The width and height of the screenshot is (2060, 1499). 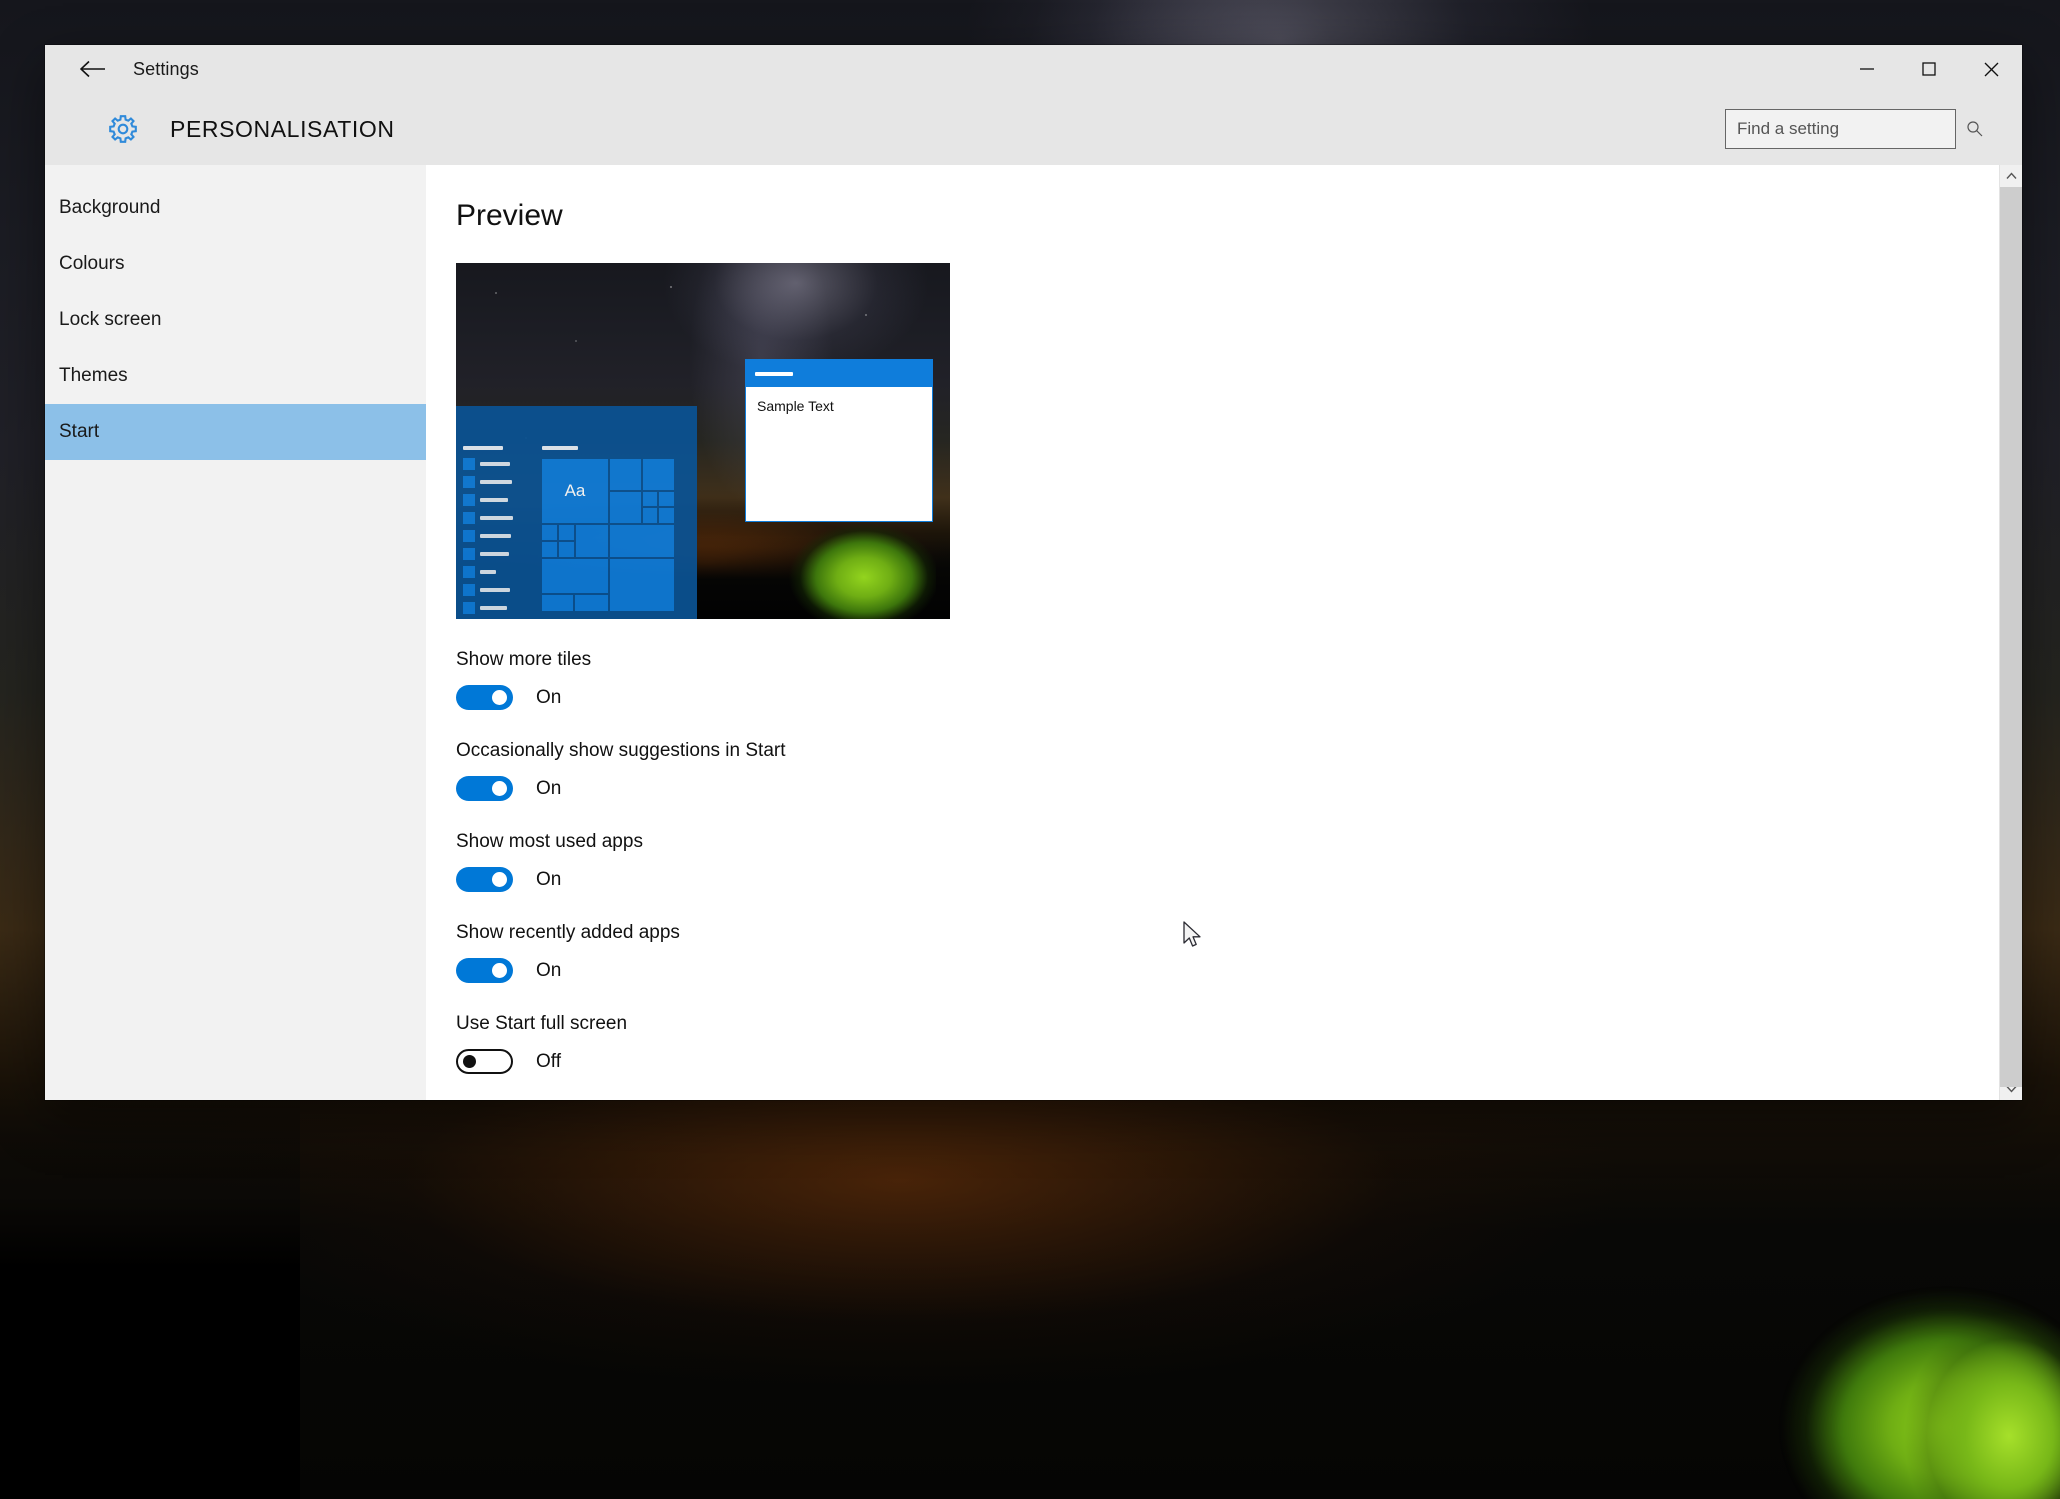 I want to click on preview-sample-titlebar, so click(x=839, y=373).